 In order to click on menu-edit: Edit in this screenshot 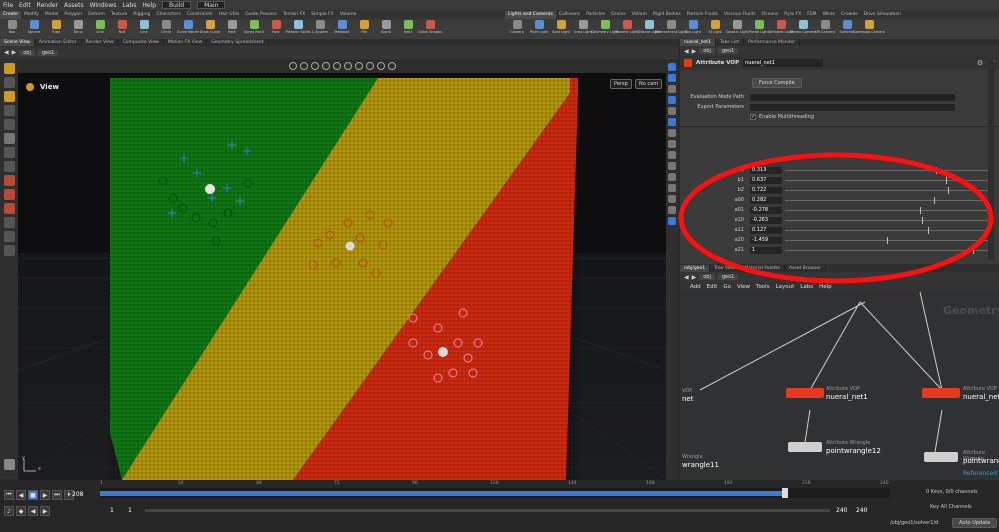, I will do `click(25, 5)`.